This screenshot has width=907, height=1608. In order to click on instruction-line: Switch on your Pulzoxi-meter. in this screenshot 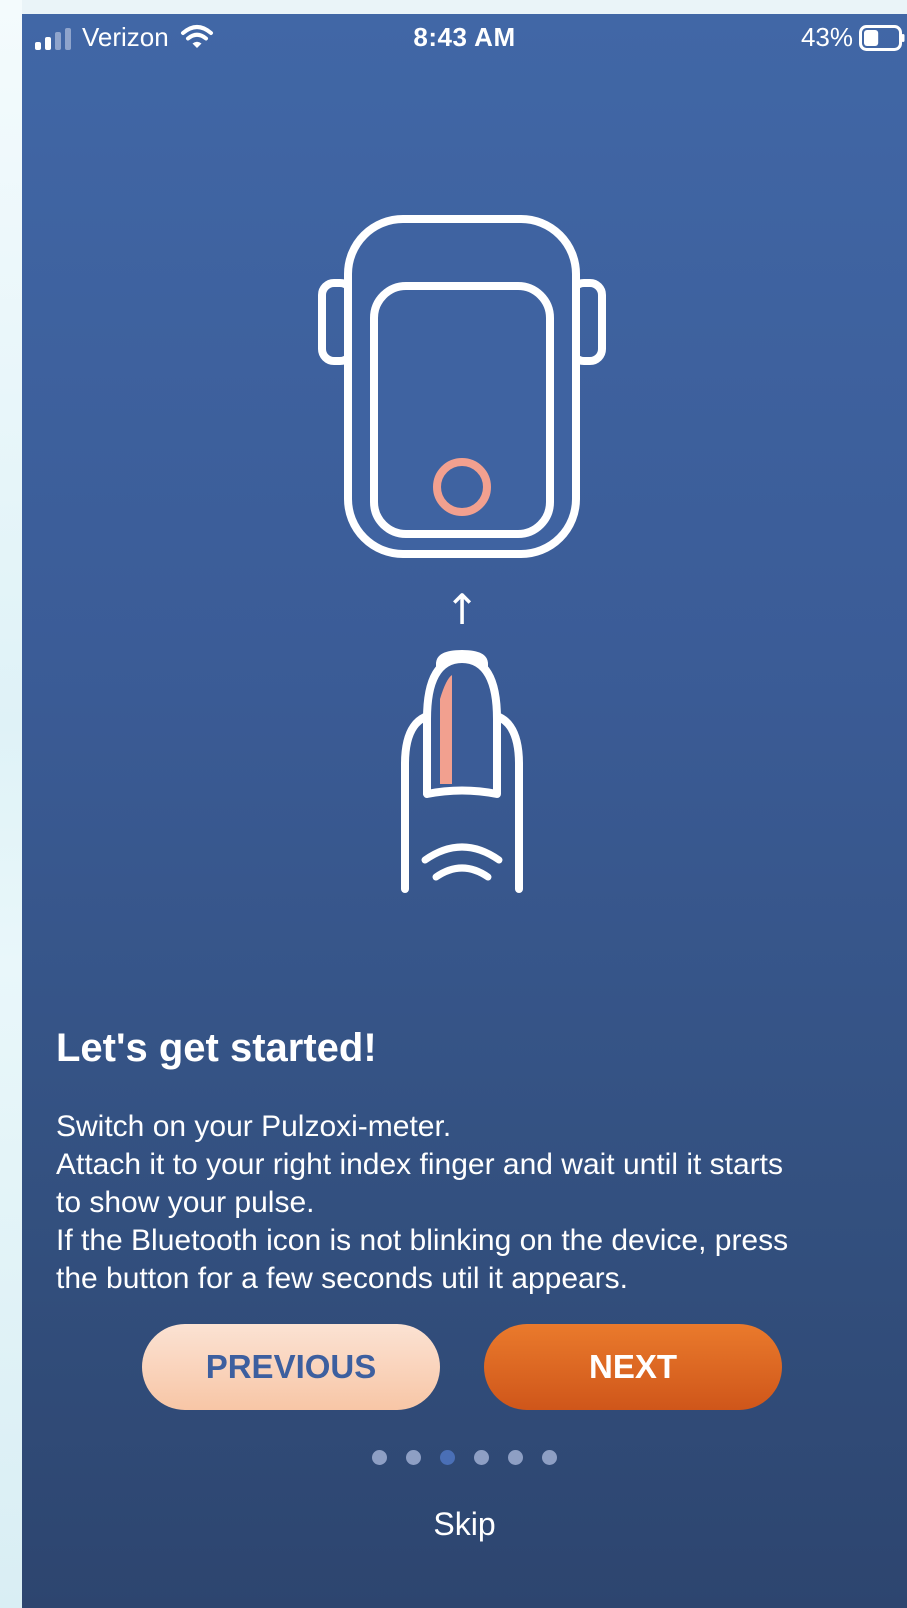, I will do `click(254, 1126)`.